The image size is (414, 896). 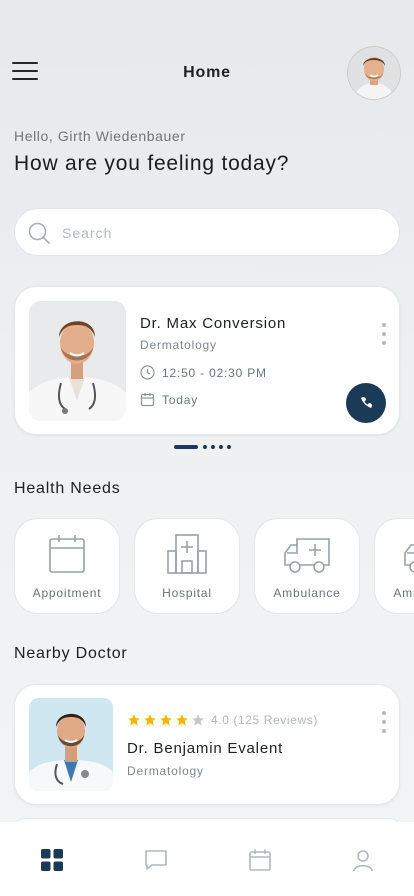 I want to click on health-need-appointment: Appoitment, so click(x=67, y=566).